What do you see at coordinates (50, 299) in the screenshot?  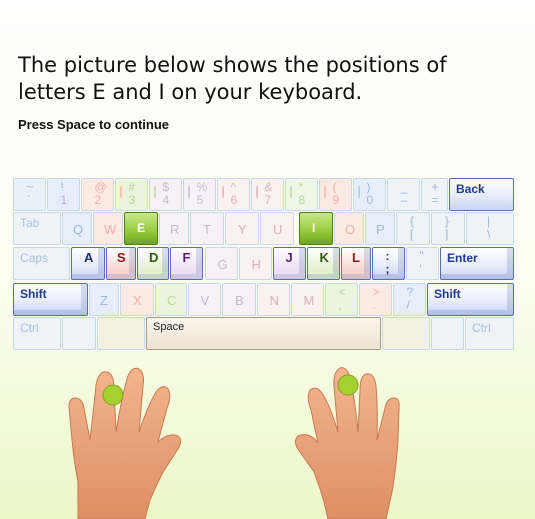 I see `key-shiftL: Shift` at bounding box center [50, 299].